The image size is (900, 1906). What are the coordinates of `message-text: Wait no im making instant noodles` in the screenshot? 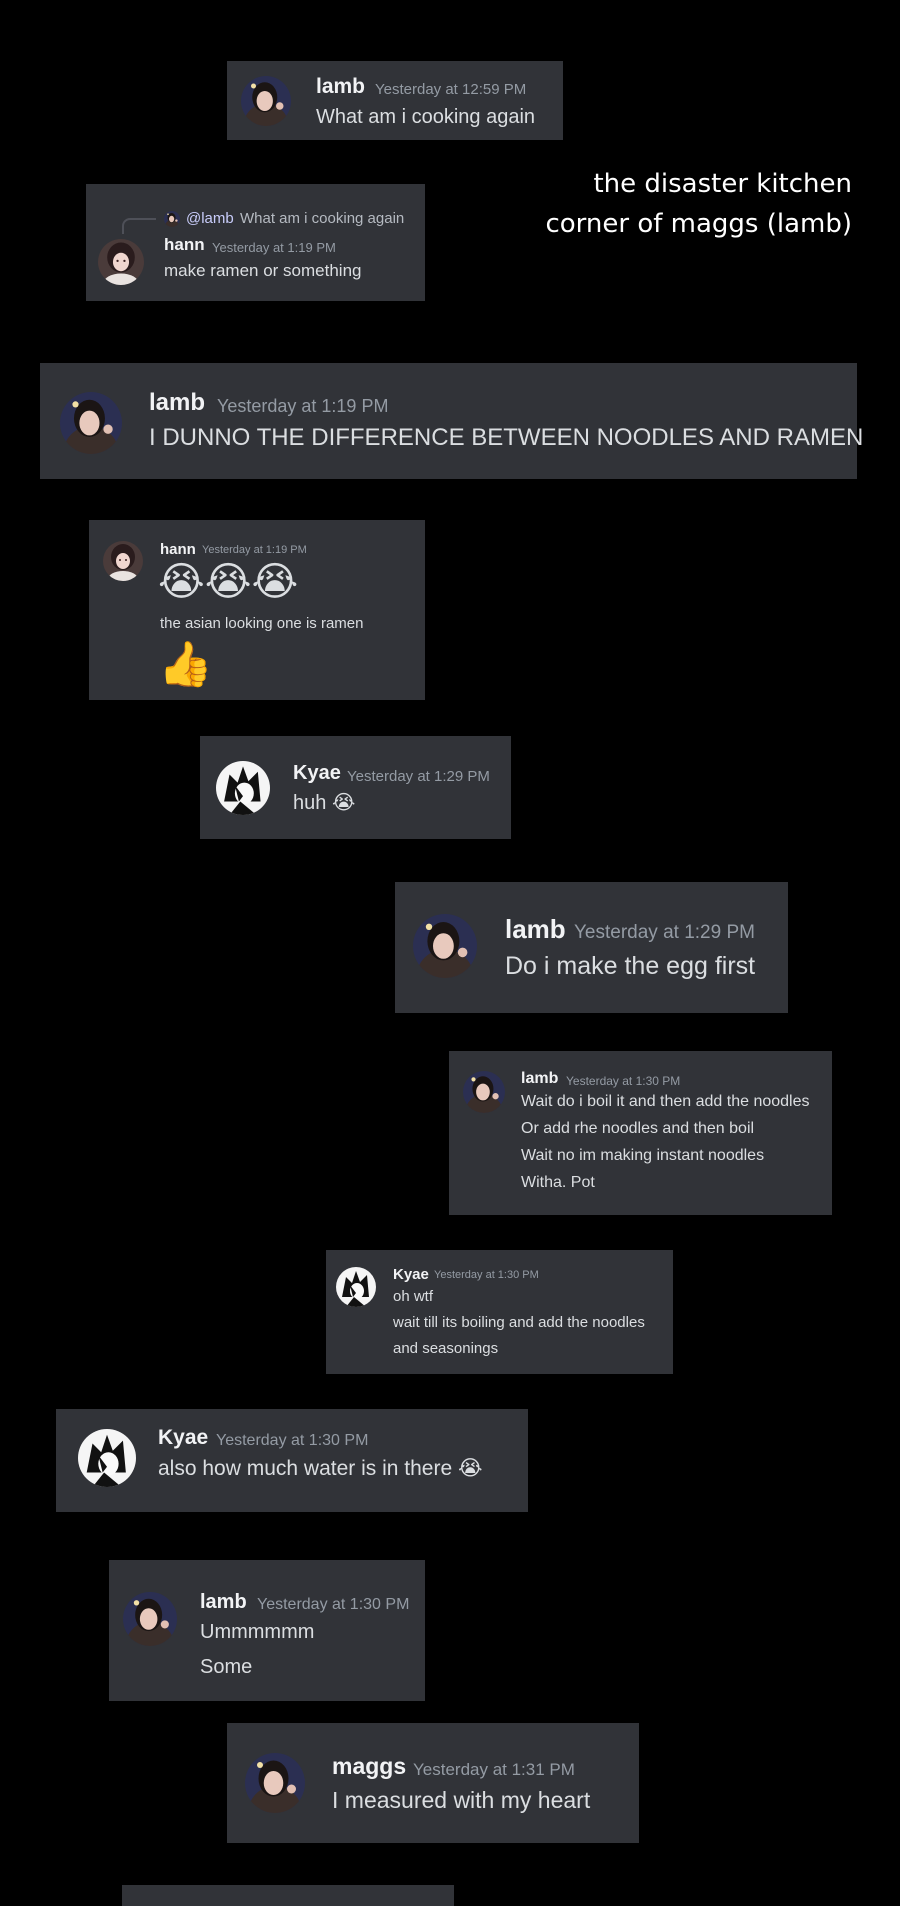 It's located at (643, 1155).